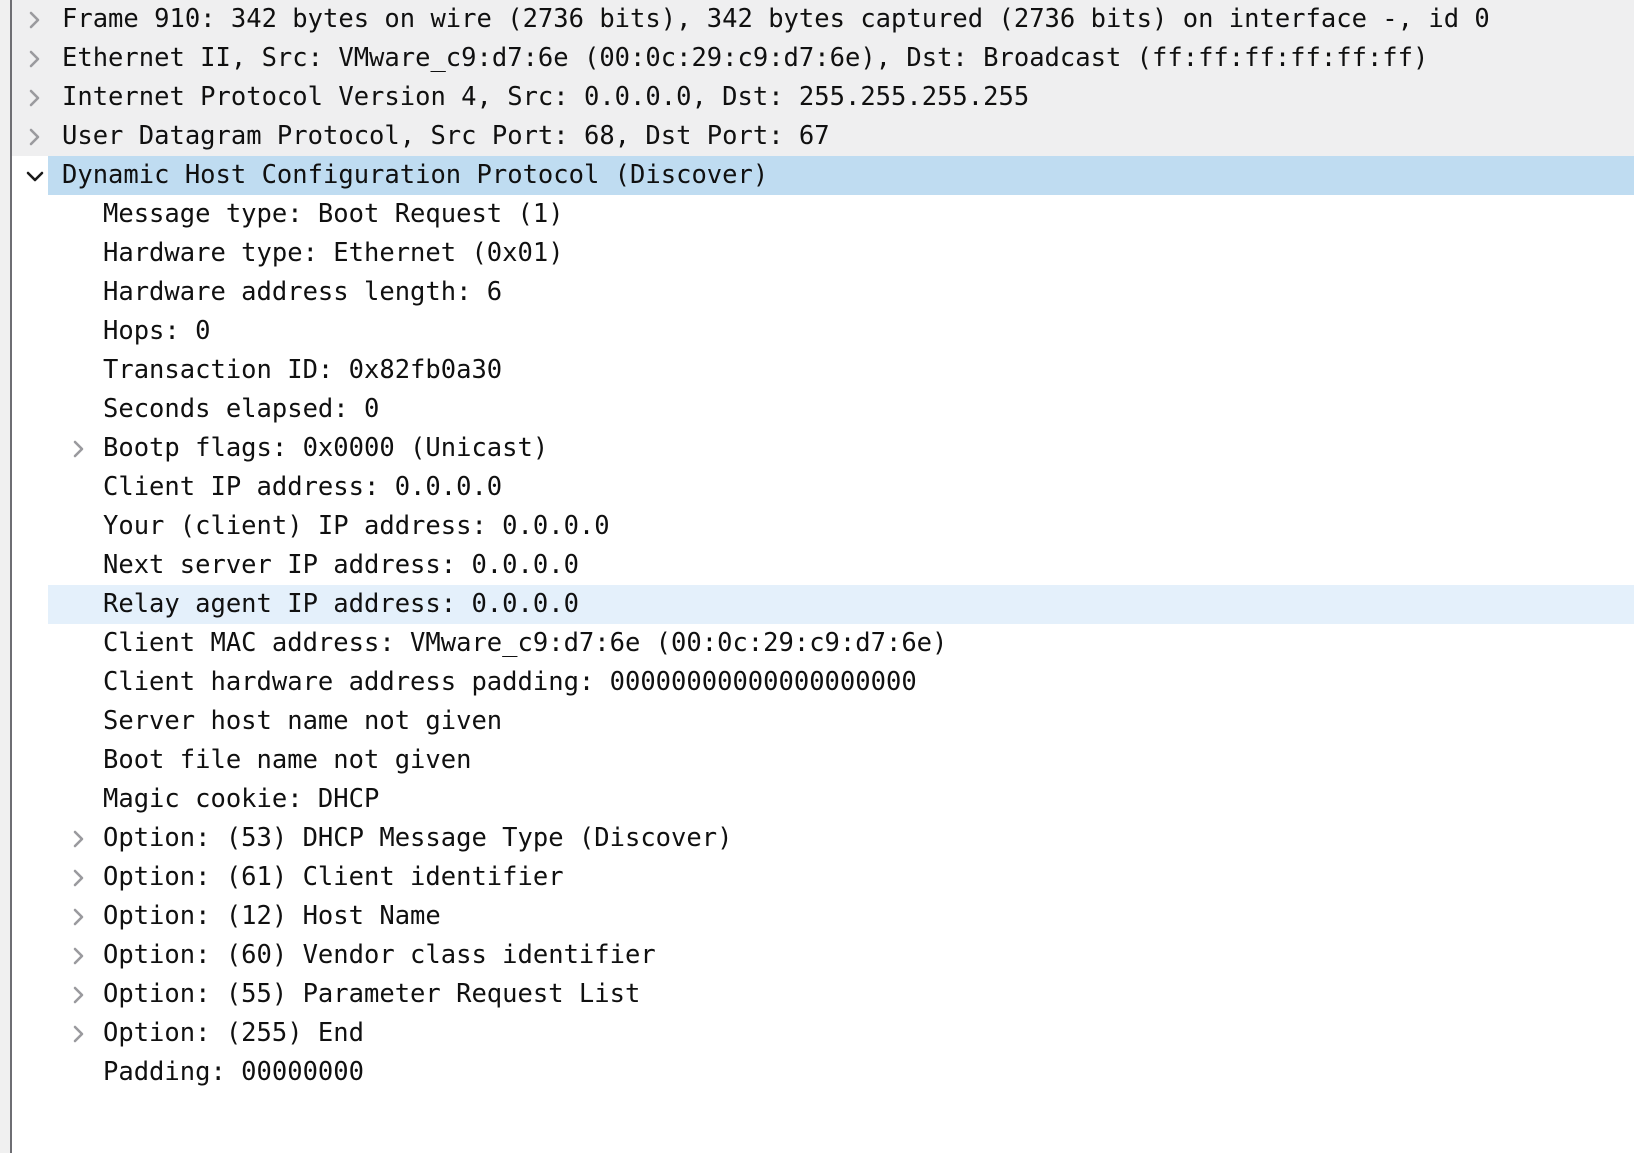 The width and height of the screenshot is (1634, 1153). What do you see at coordinates (333, 214) in the screenshot?
I see `tree-row-label: Message type: Boot Request (1)` at bounding box center [333, 214].